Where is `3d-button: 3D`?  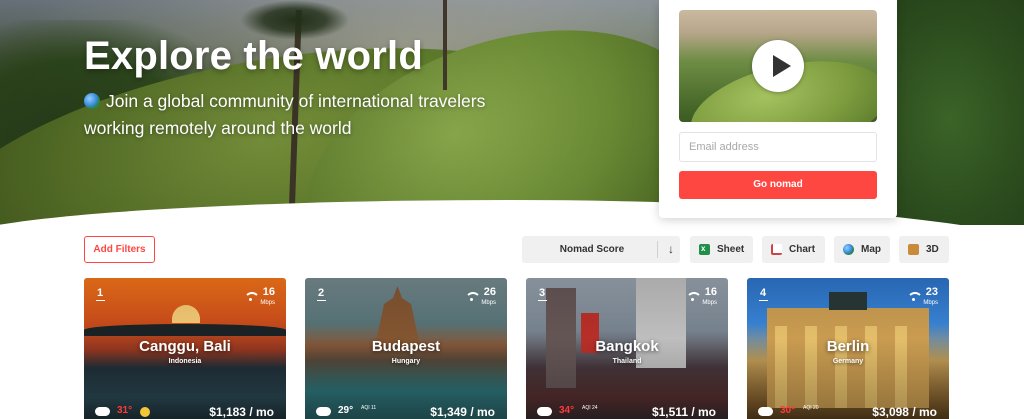
3d-button: 3D is located at coordinates (924, 249).